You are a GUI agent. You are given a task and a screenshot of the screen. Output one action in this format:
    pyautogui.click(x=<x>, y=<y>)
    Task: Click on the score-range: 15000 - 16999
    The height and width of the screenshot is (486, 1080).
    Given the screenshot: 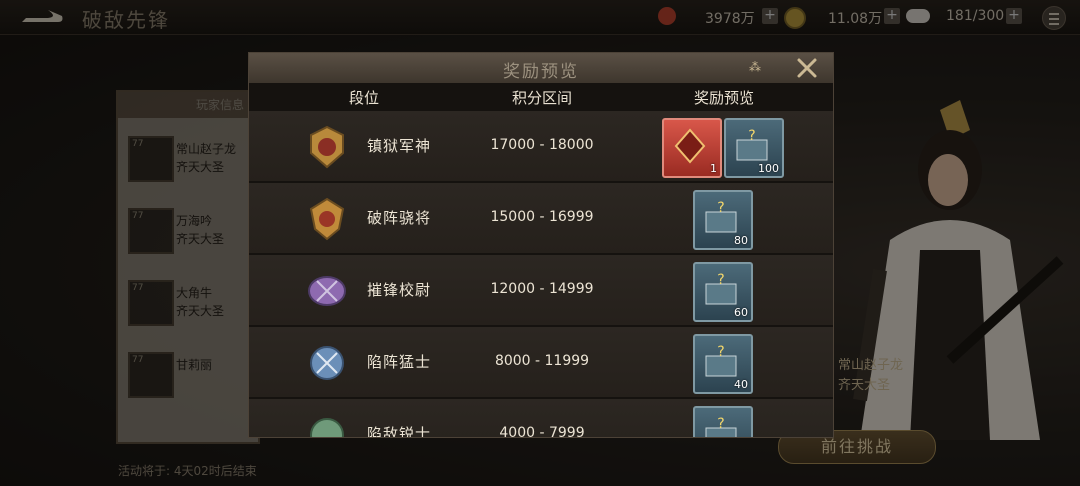 What is the action you would take?
    pyautogui.click(x=542, y=217)
    